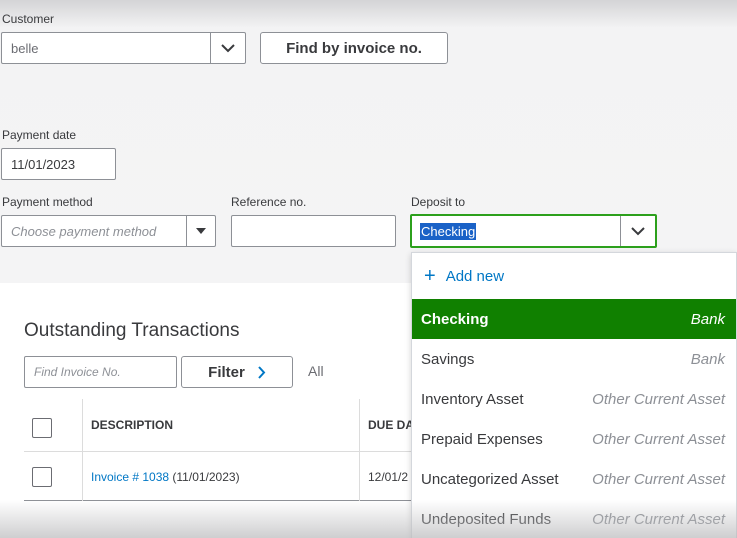 The width and height of the screenshot is (737, 538). I want to click on row-checkbox, so click(42, 477).